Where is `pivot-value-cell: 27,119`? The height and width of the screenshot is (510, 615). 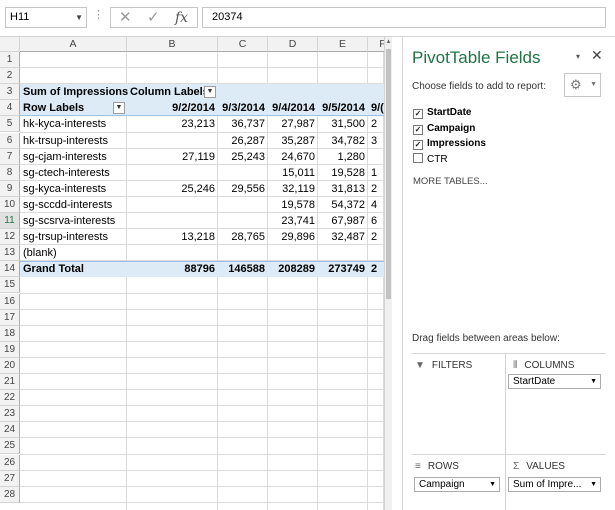
pivot-value-cell: 27,119 is located at coordinates (172, 157).